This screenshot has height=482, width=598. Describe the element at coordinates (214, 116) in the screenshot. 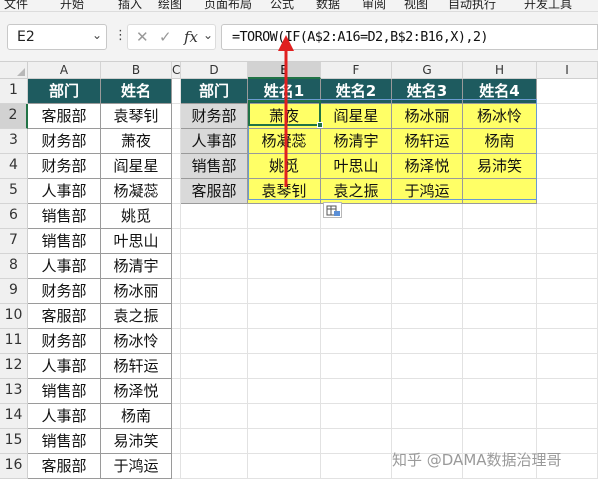

I see `result-dept-cell: 财务部` at that location.